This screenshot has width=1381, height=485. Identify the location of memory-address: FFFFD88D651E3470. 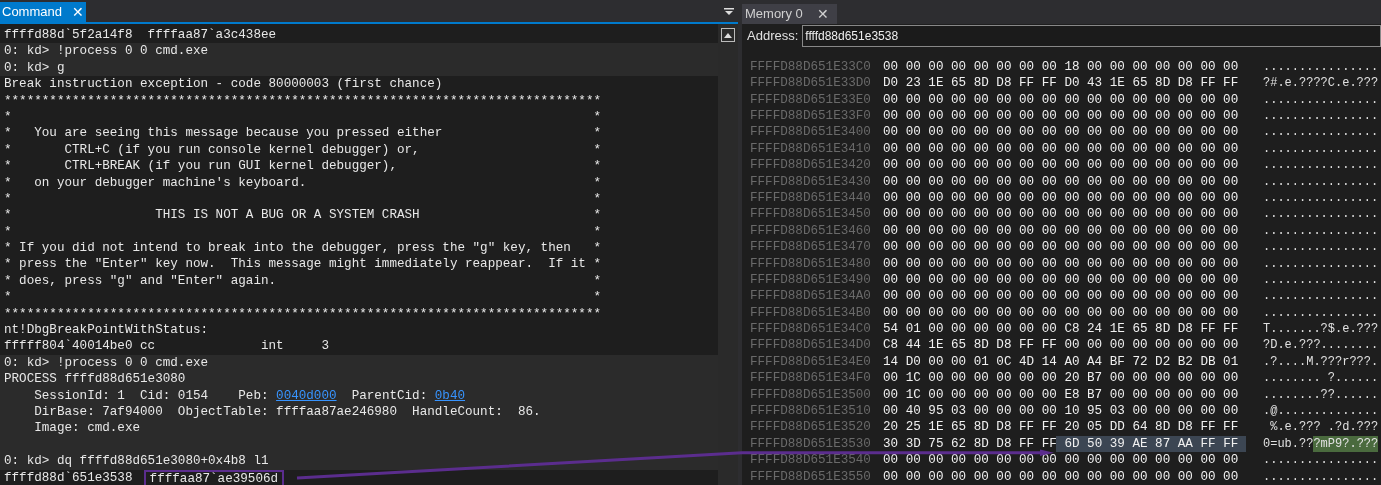
(811, 247).